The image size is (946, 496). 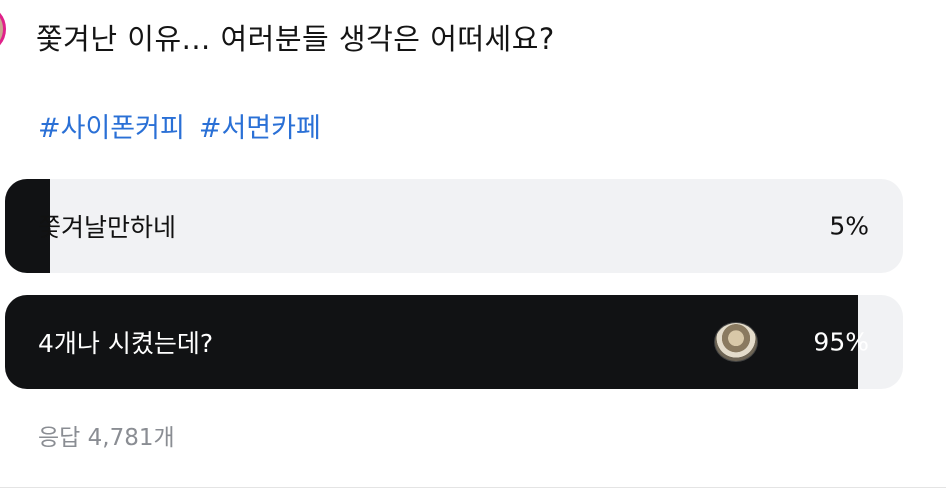 I want to click on divider, so click(x=473, y=487).